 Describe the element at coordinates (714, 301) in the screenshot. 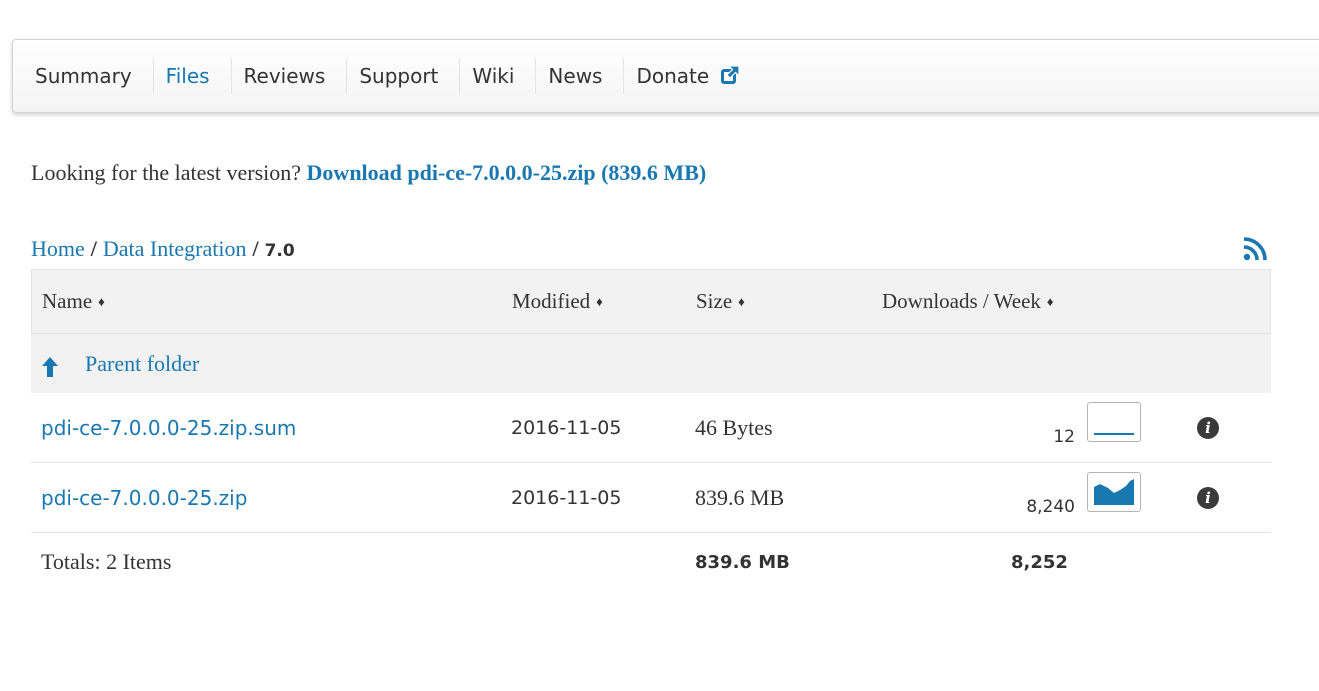

I see `column-header-size-label: Size` at that location.